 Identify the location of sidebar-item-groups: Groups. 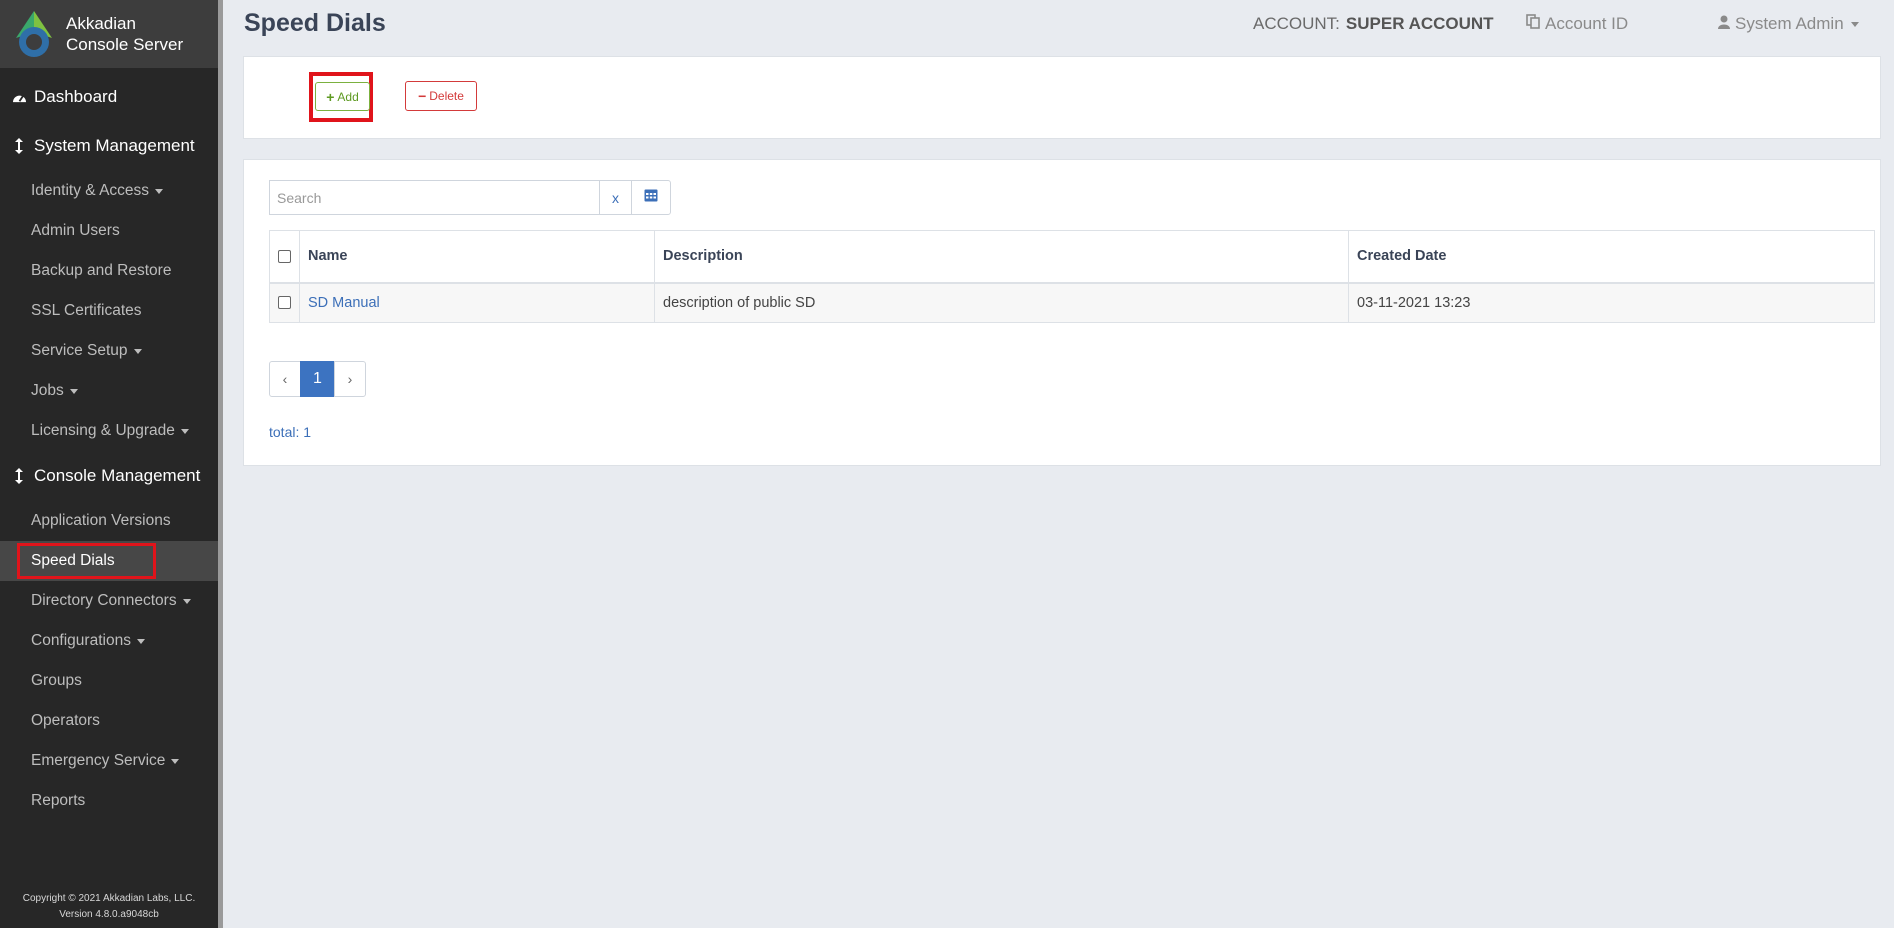
(109, 681).